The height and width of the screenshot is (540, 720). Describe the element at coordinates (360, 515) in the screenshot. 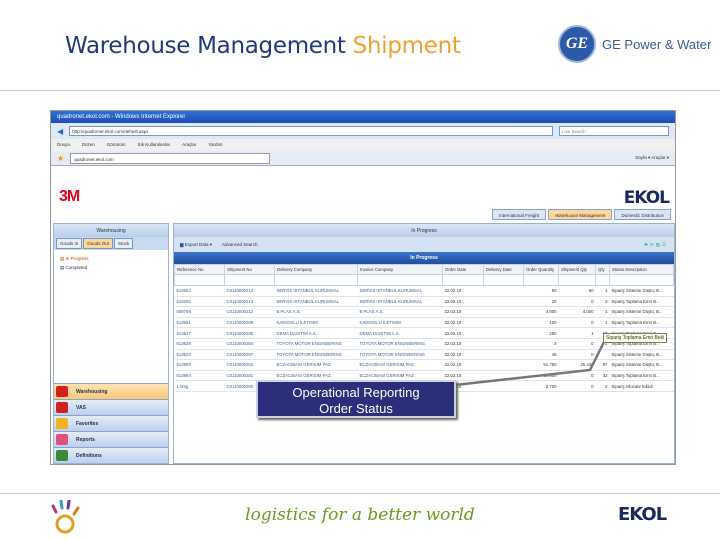

I see `tagline: logistics for a better world` at that location.